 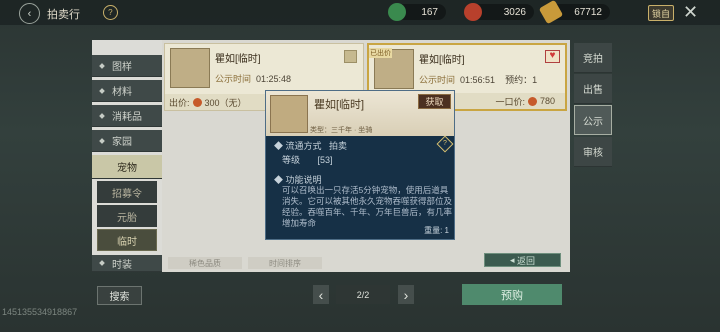 I want to click on tooltip-type: 类型：三千年 · 坐骑, so click(x=341, y=130).